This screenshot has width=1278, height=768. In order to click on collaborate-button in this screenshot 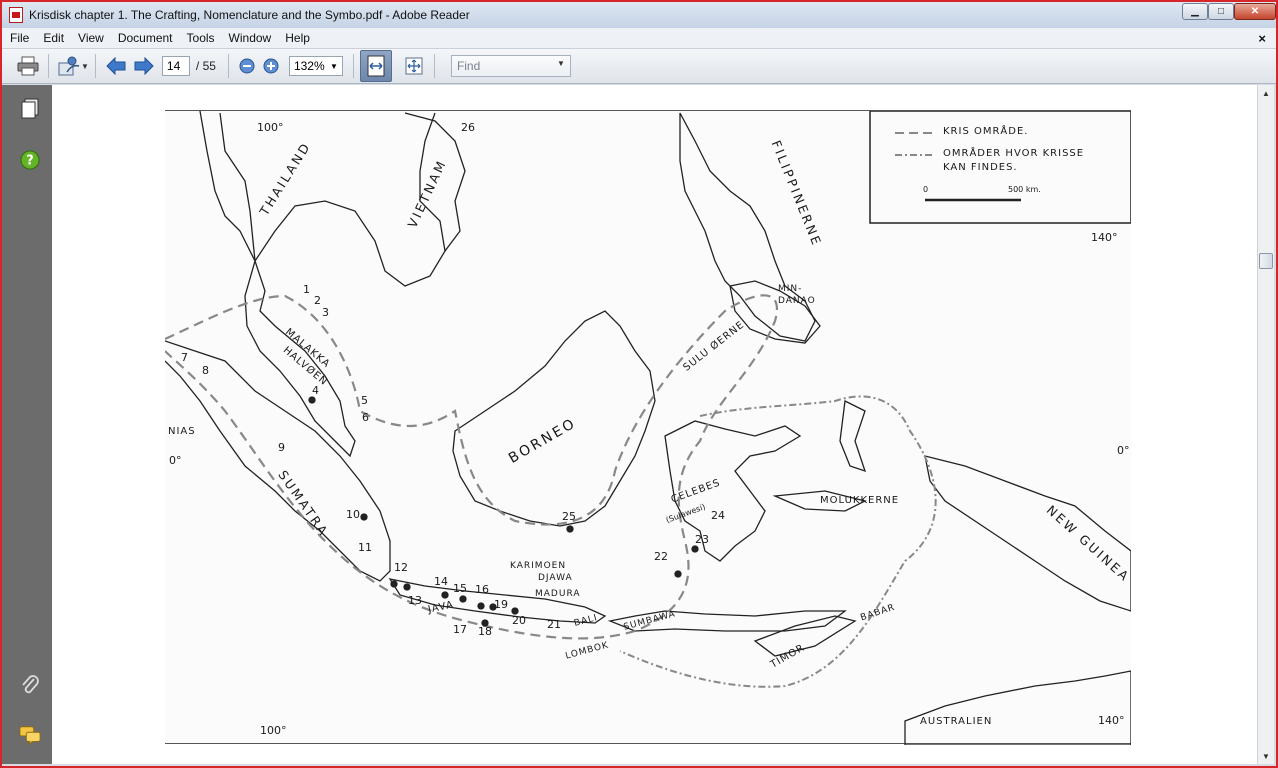, I will do `click(69, 66)`.